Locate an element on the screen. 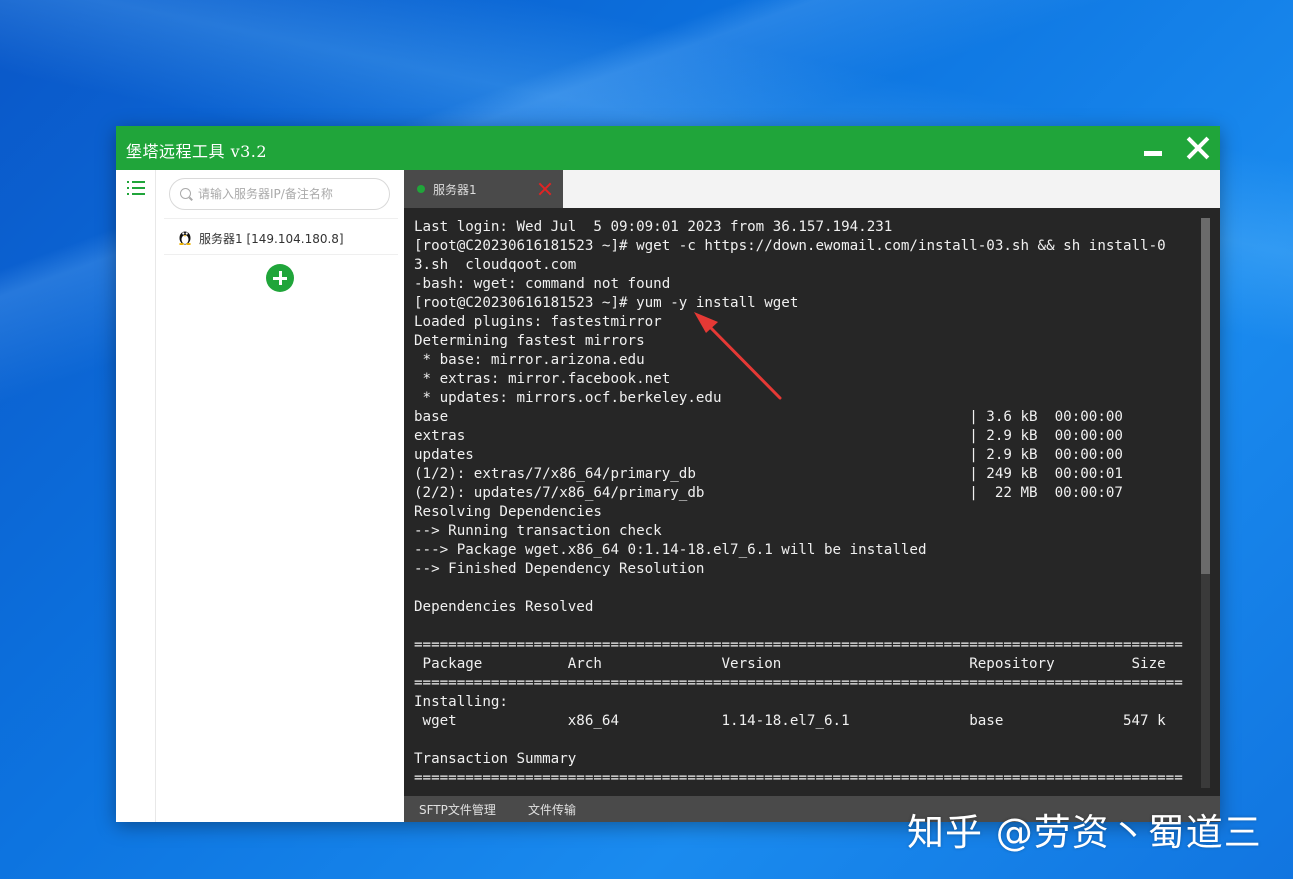 This screenshot has height=879, width=1293. terminal-line: 3.sh cloudqoot.com is located at coordinates (804, 265).